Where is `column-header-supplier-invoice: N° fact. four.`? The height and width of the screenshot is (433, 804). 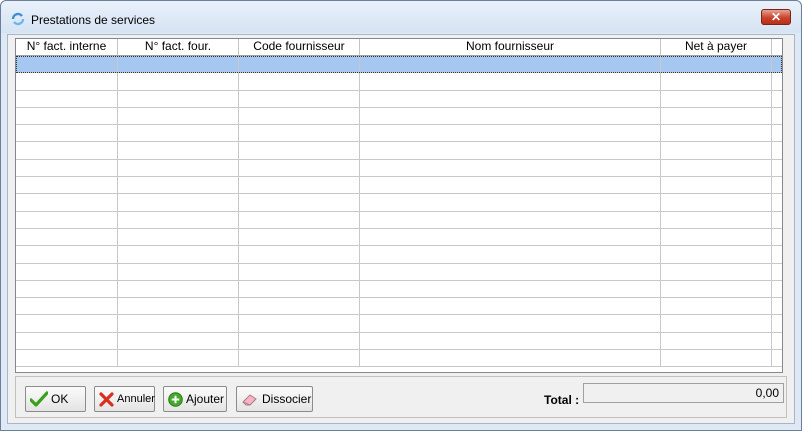 column-header-supplier-invoice: N° fact. four. is located at coordinates (178, 47).